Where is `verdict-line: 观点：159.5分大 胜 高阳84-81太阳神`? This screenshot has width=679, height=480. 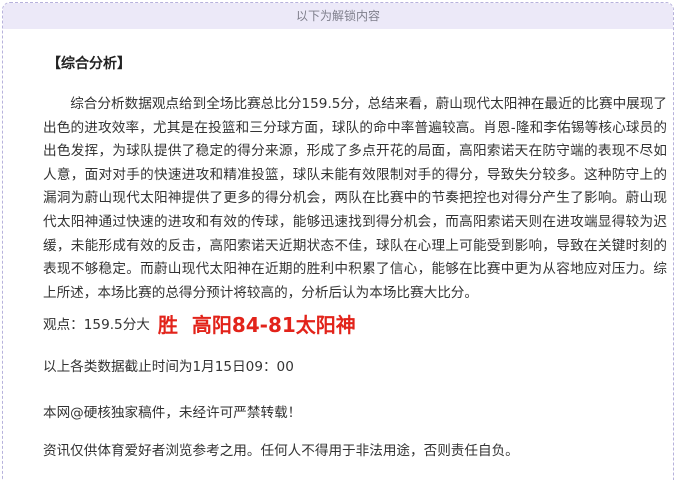 verdict-line: 观点：159.5分大 胜 高阳84-81太阳神 is located at coordinates (199, 323).